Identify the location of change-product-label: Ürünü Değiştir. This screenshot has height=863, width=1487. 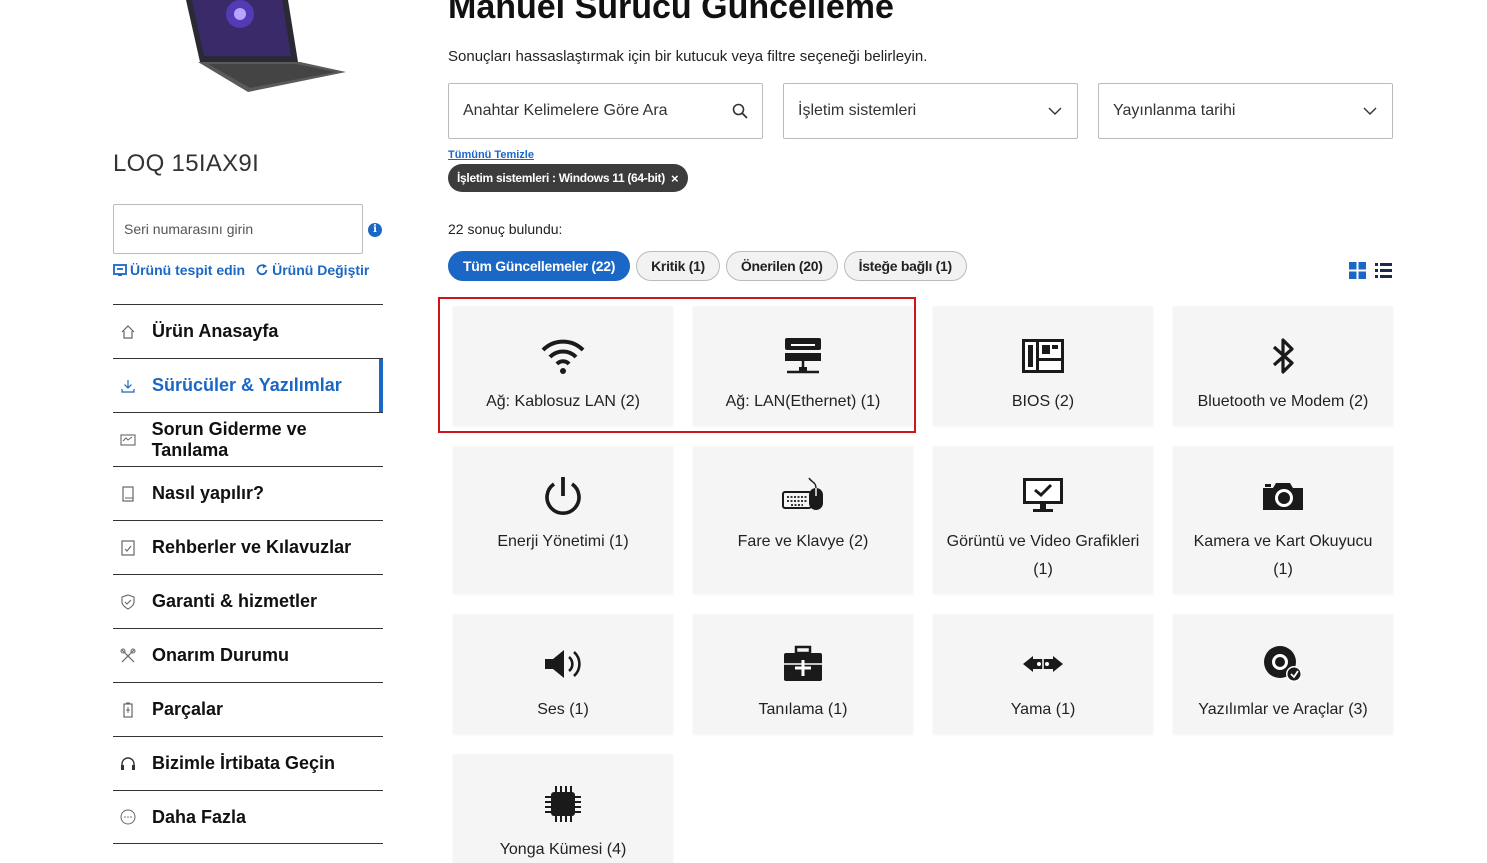
(321, 270).